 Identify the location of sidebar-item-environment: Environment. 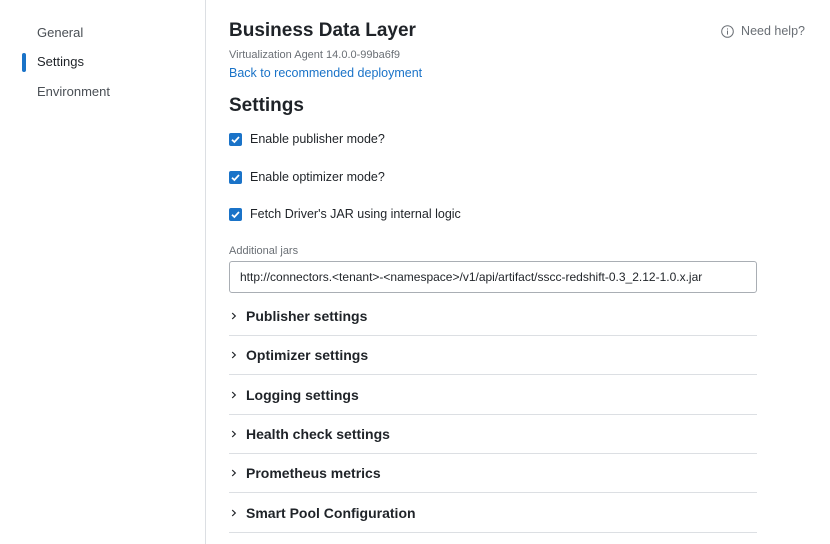
(73, 91).